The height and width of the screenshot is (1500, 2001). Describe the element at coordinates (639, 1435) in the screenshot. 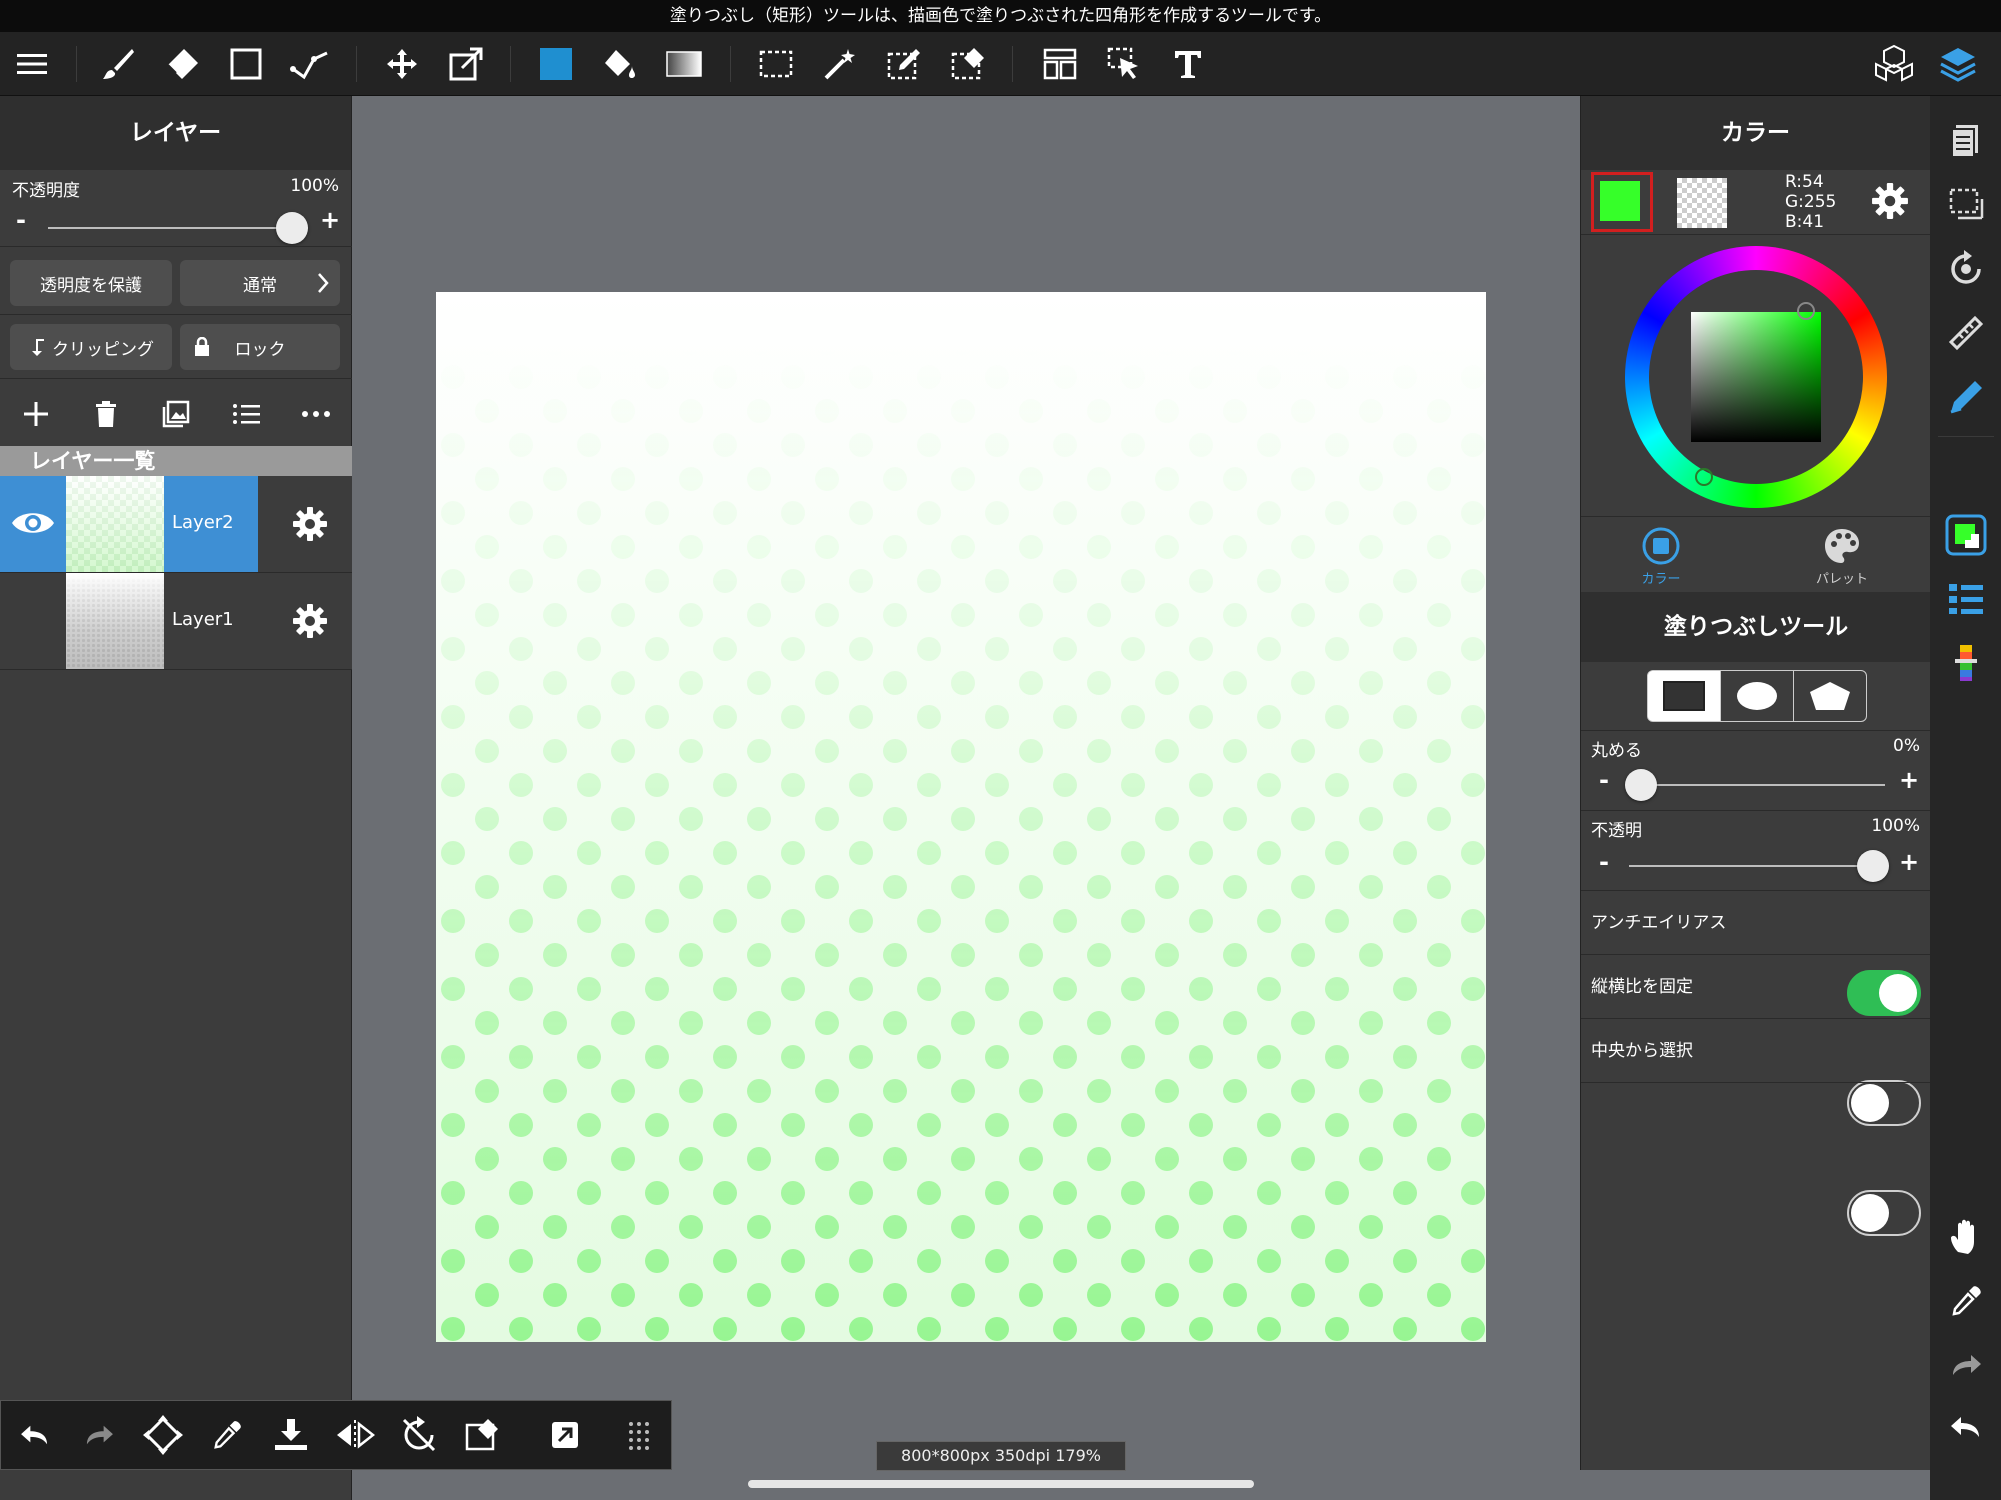

I see `grip-icon` at that location.